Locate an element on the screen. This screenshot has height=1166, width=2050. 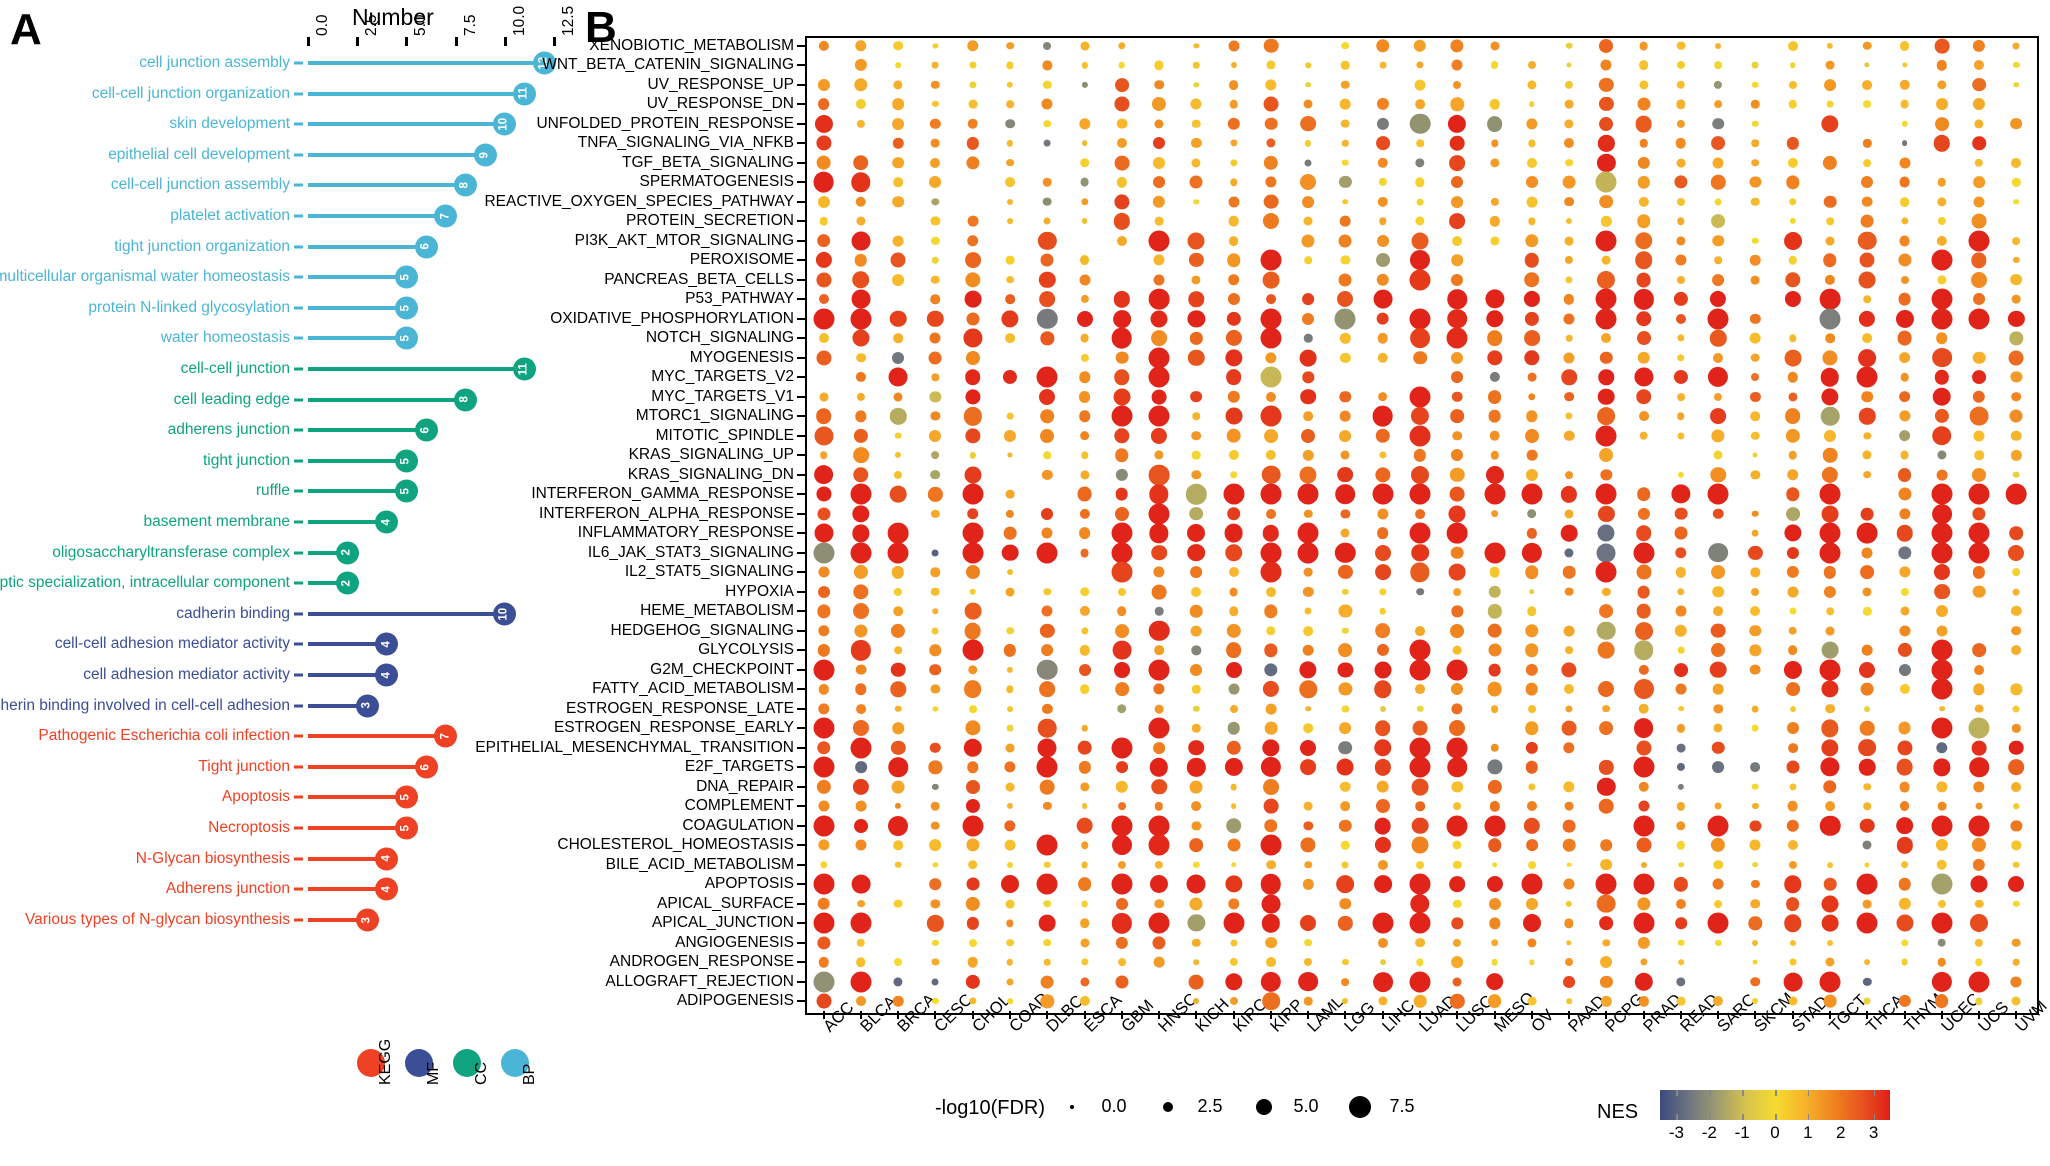
lollipop-row: tight junction 5 is located at coordinates (285, 461).